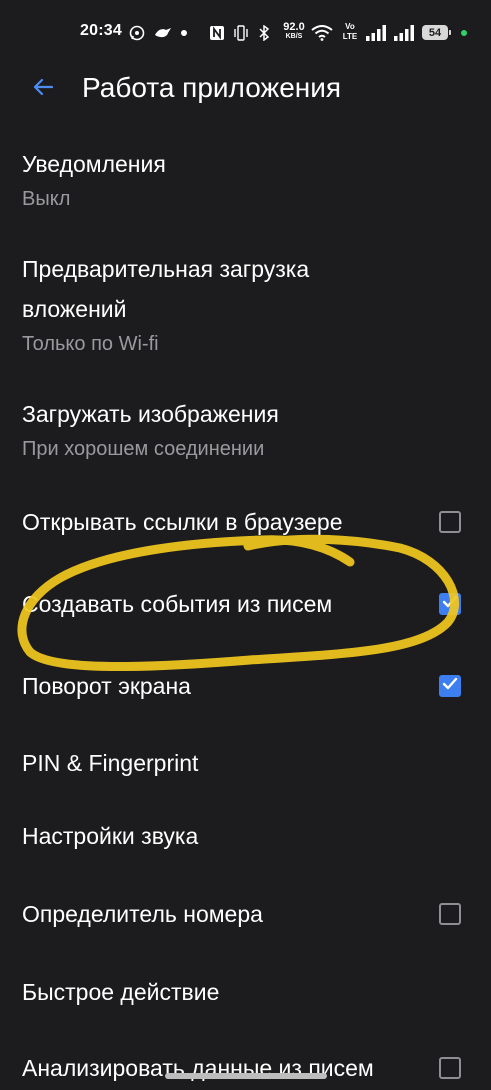 The height and width of the screenshot is (1090, 491). I want to click on setting-notifications: Уведомления Выкл, so click(245, 179).